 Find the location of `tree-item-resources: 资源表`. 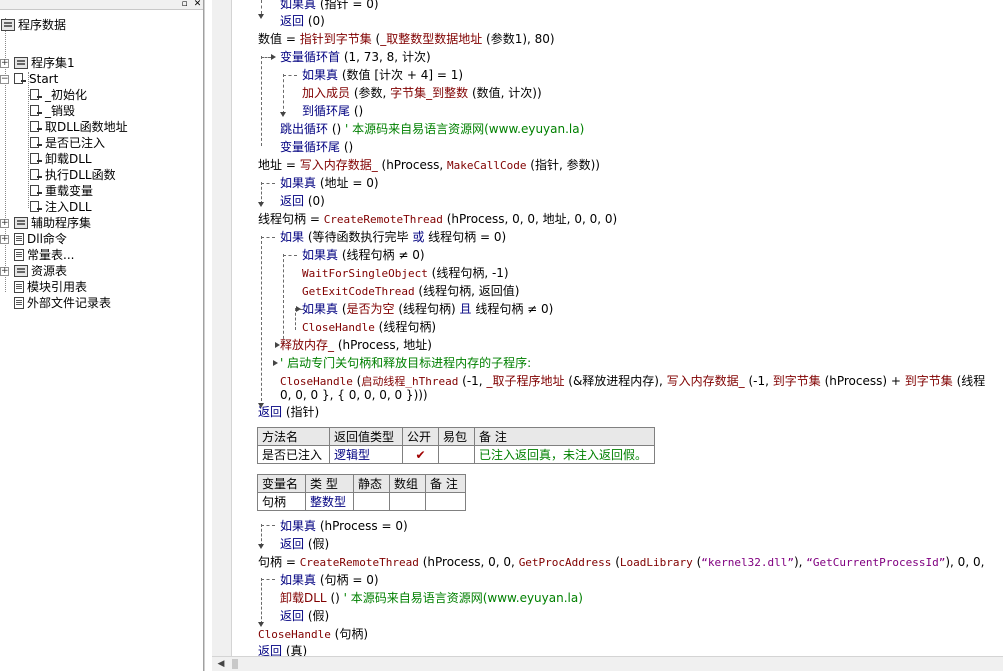

tree-item-resources: 资源表 is located at coordinates (40, 271).